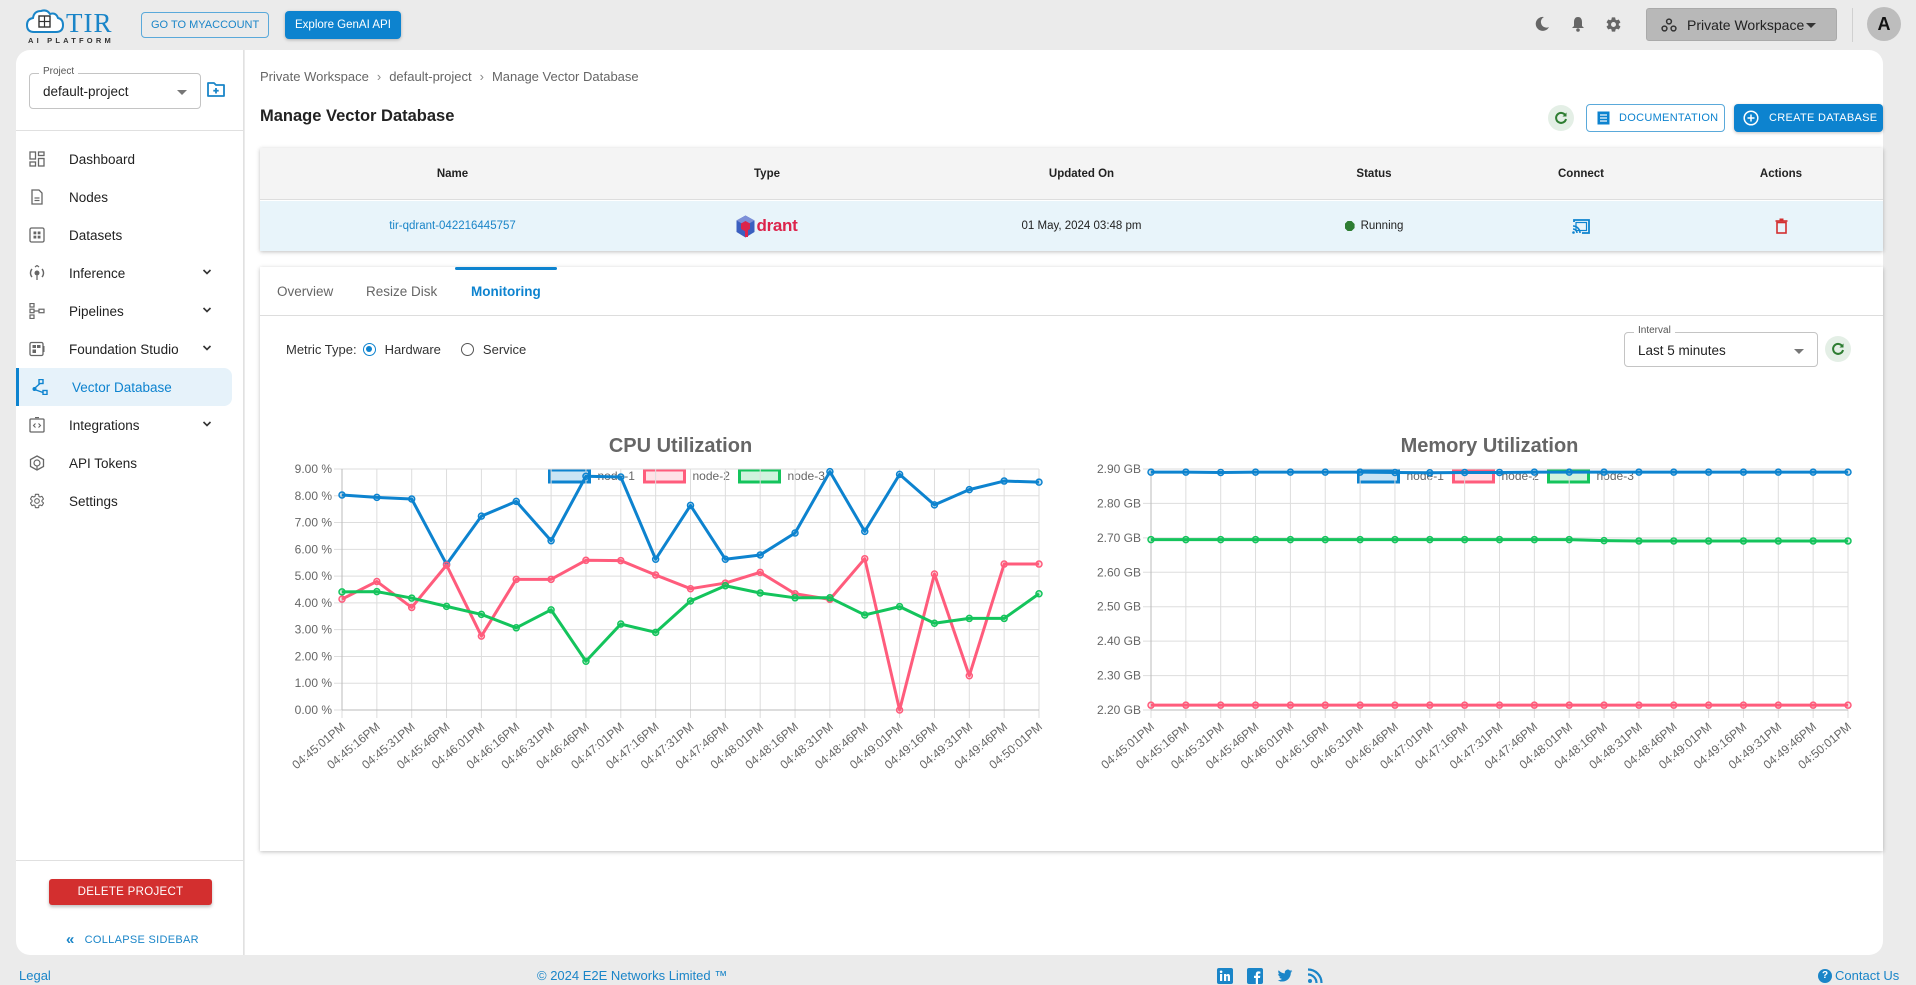  I want to click on breadcrumb-item: Private Workspace, so click(314, 76).